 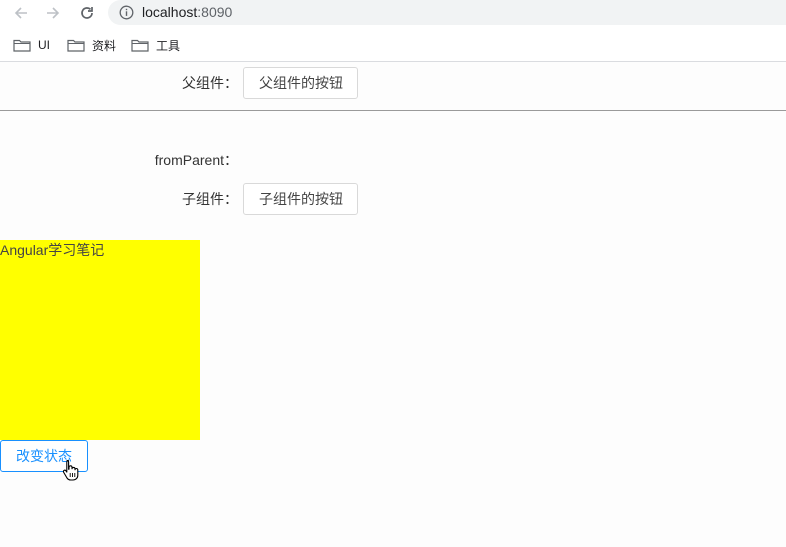 What do you see at coordinates (300, 83) in the screenshot?
I see `parent-button: 父组件的按钮` at bounding box center [300, 83].